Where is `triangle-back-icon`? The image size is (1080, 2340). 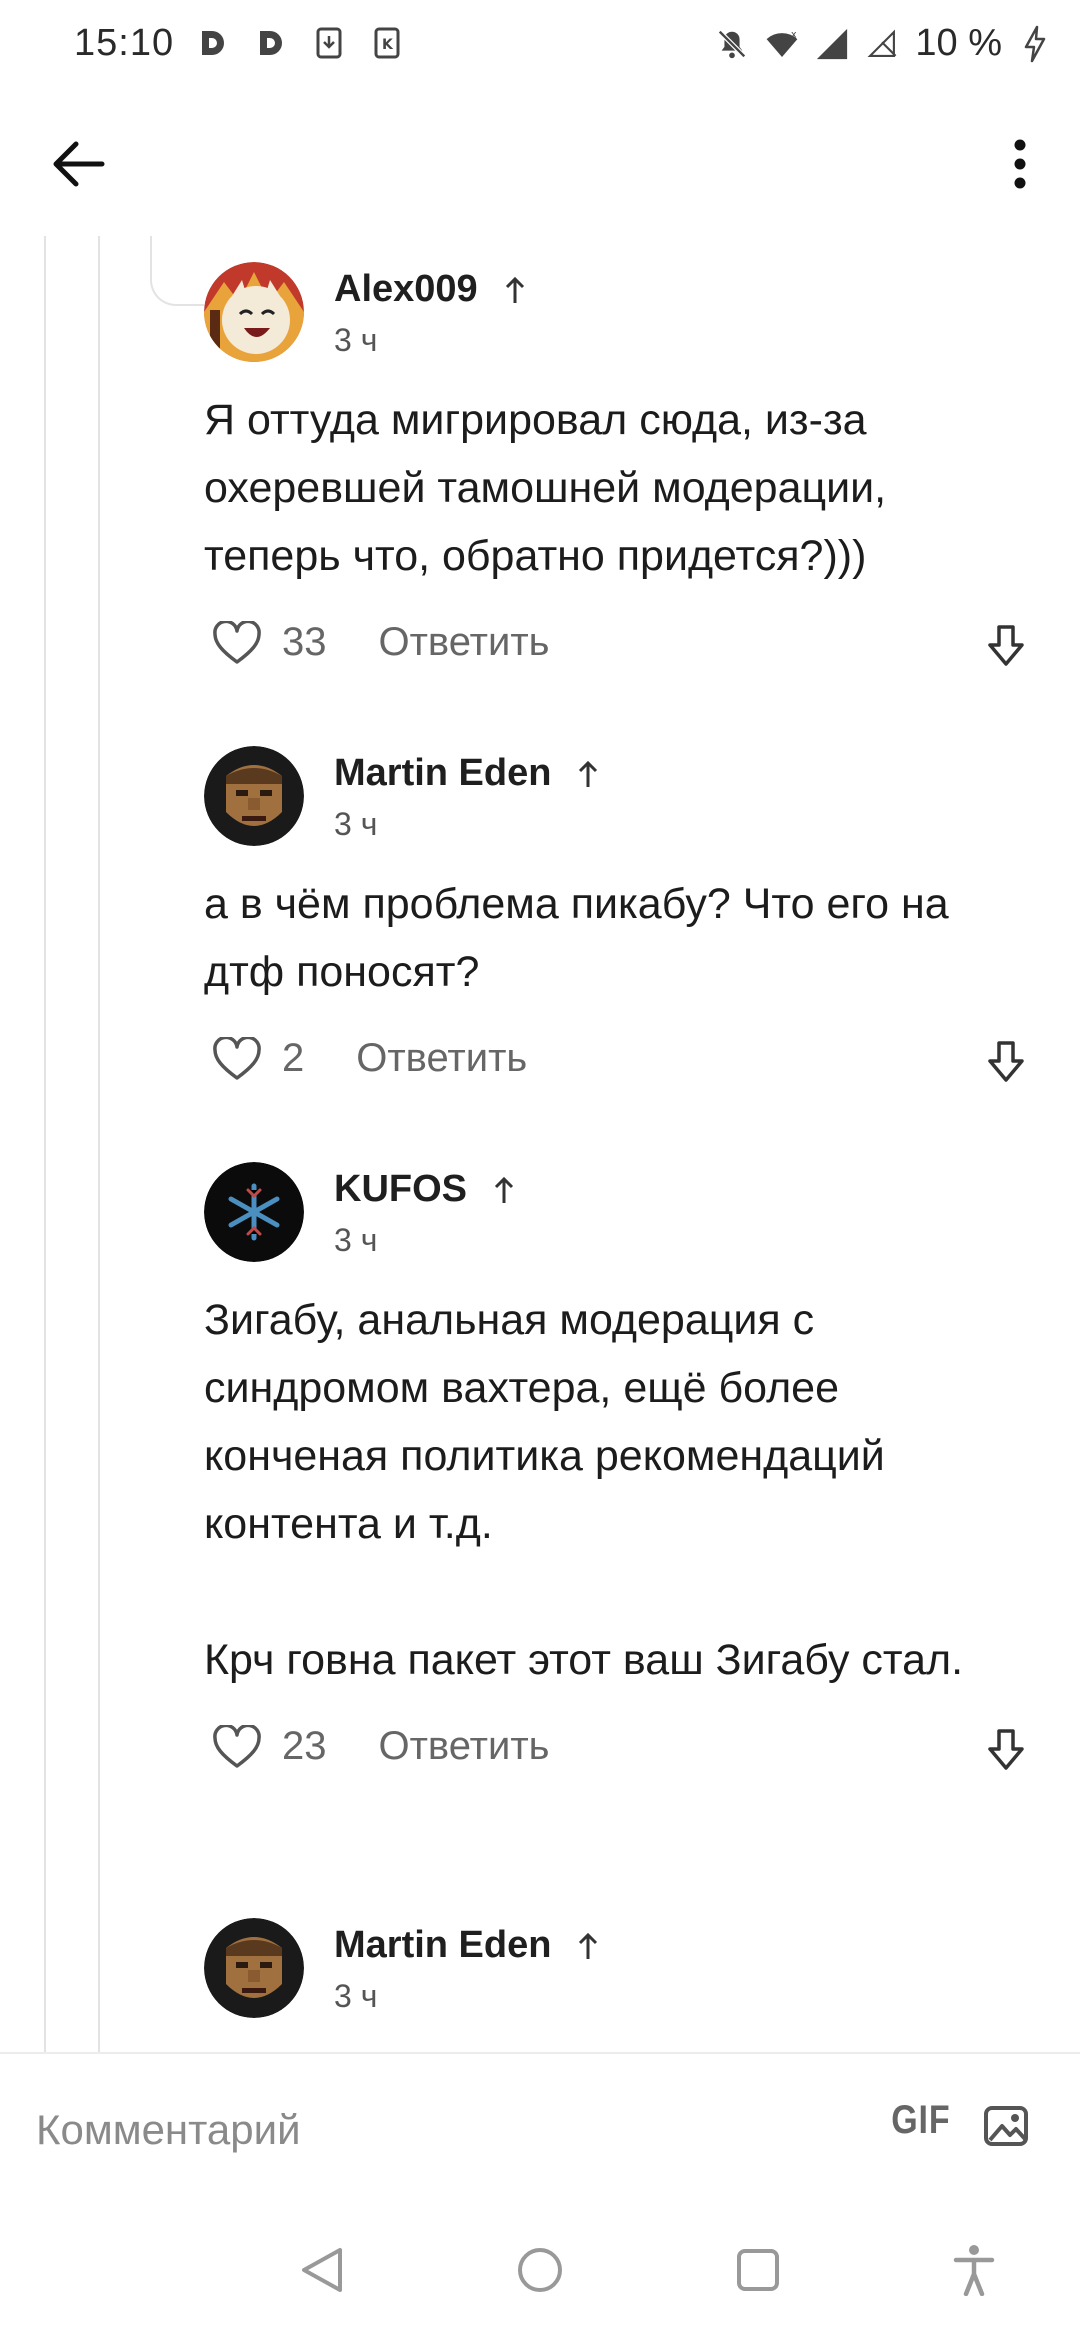
triangle-back-icon is located at coordinates (322, 2270).